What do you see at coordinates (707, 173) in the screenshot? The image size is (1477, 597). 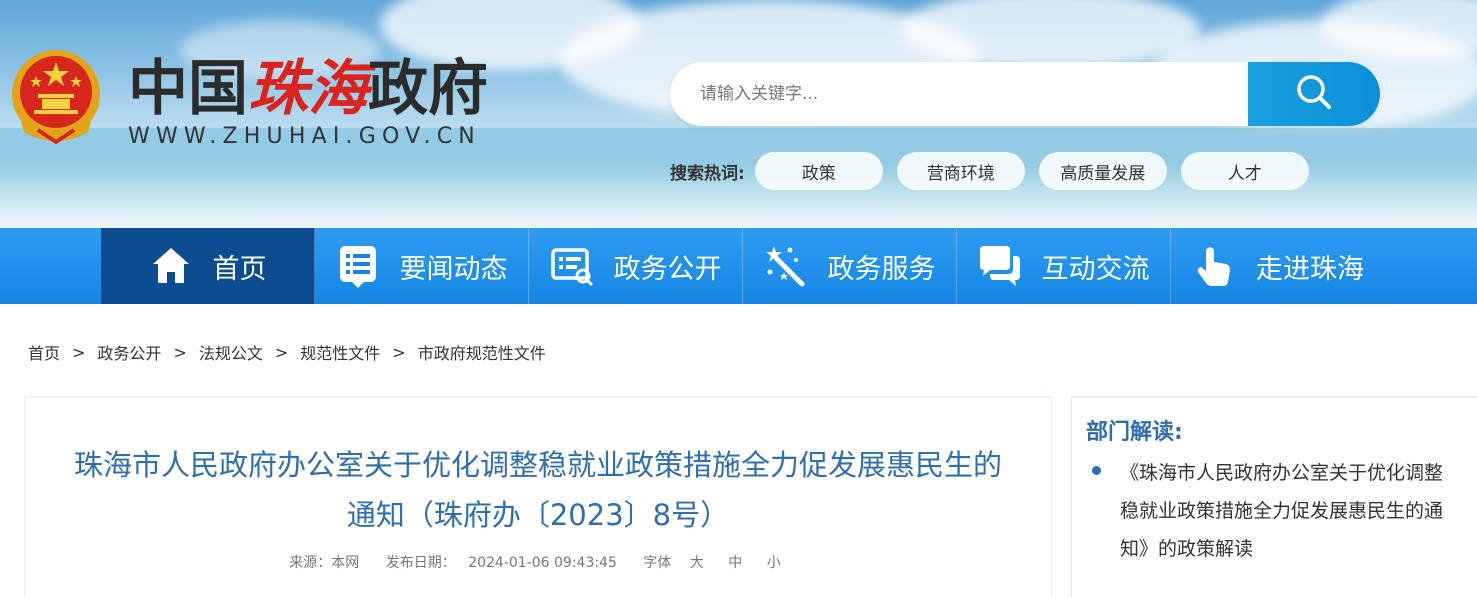 I see `hot-keywords-label: 搜索热词:` at bounding box center [707, 173].